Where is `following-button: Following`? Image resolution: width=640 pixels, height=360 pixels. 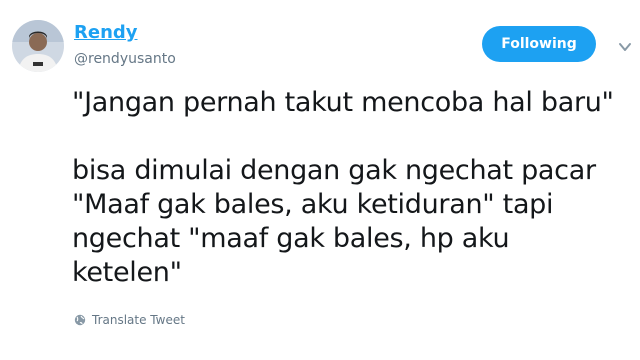 following-button: Following is located at coordinates (539, 44).